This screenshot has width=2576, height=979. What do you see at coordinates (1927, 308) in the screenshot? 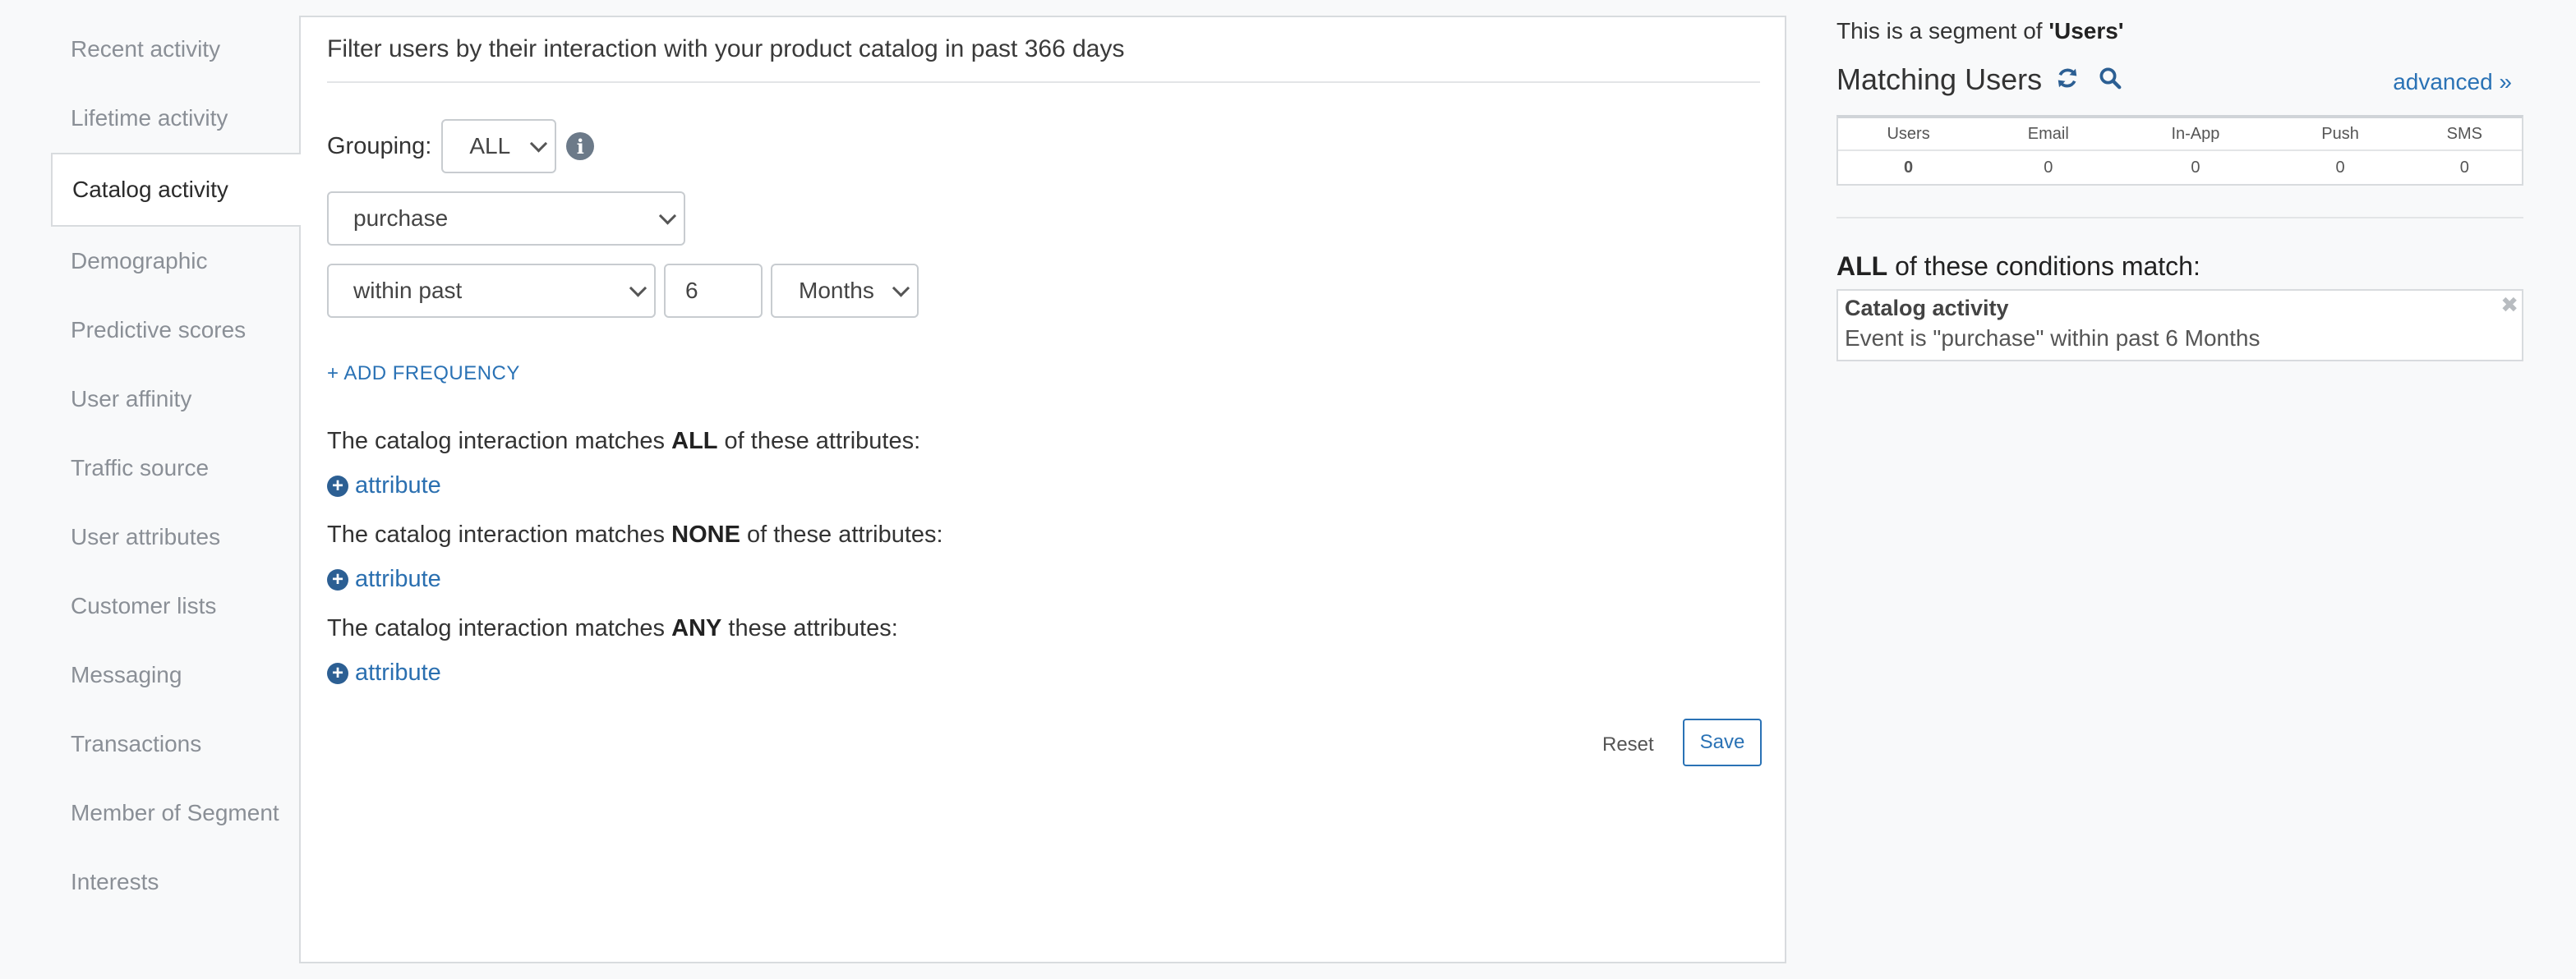
I see `condition-name: Catalog activity` at bounding box center [1927, 308].